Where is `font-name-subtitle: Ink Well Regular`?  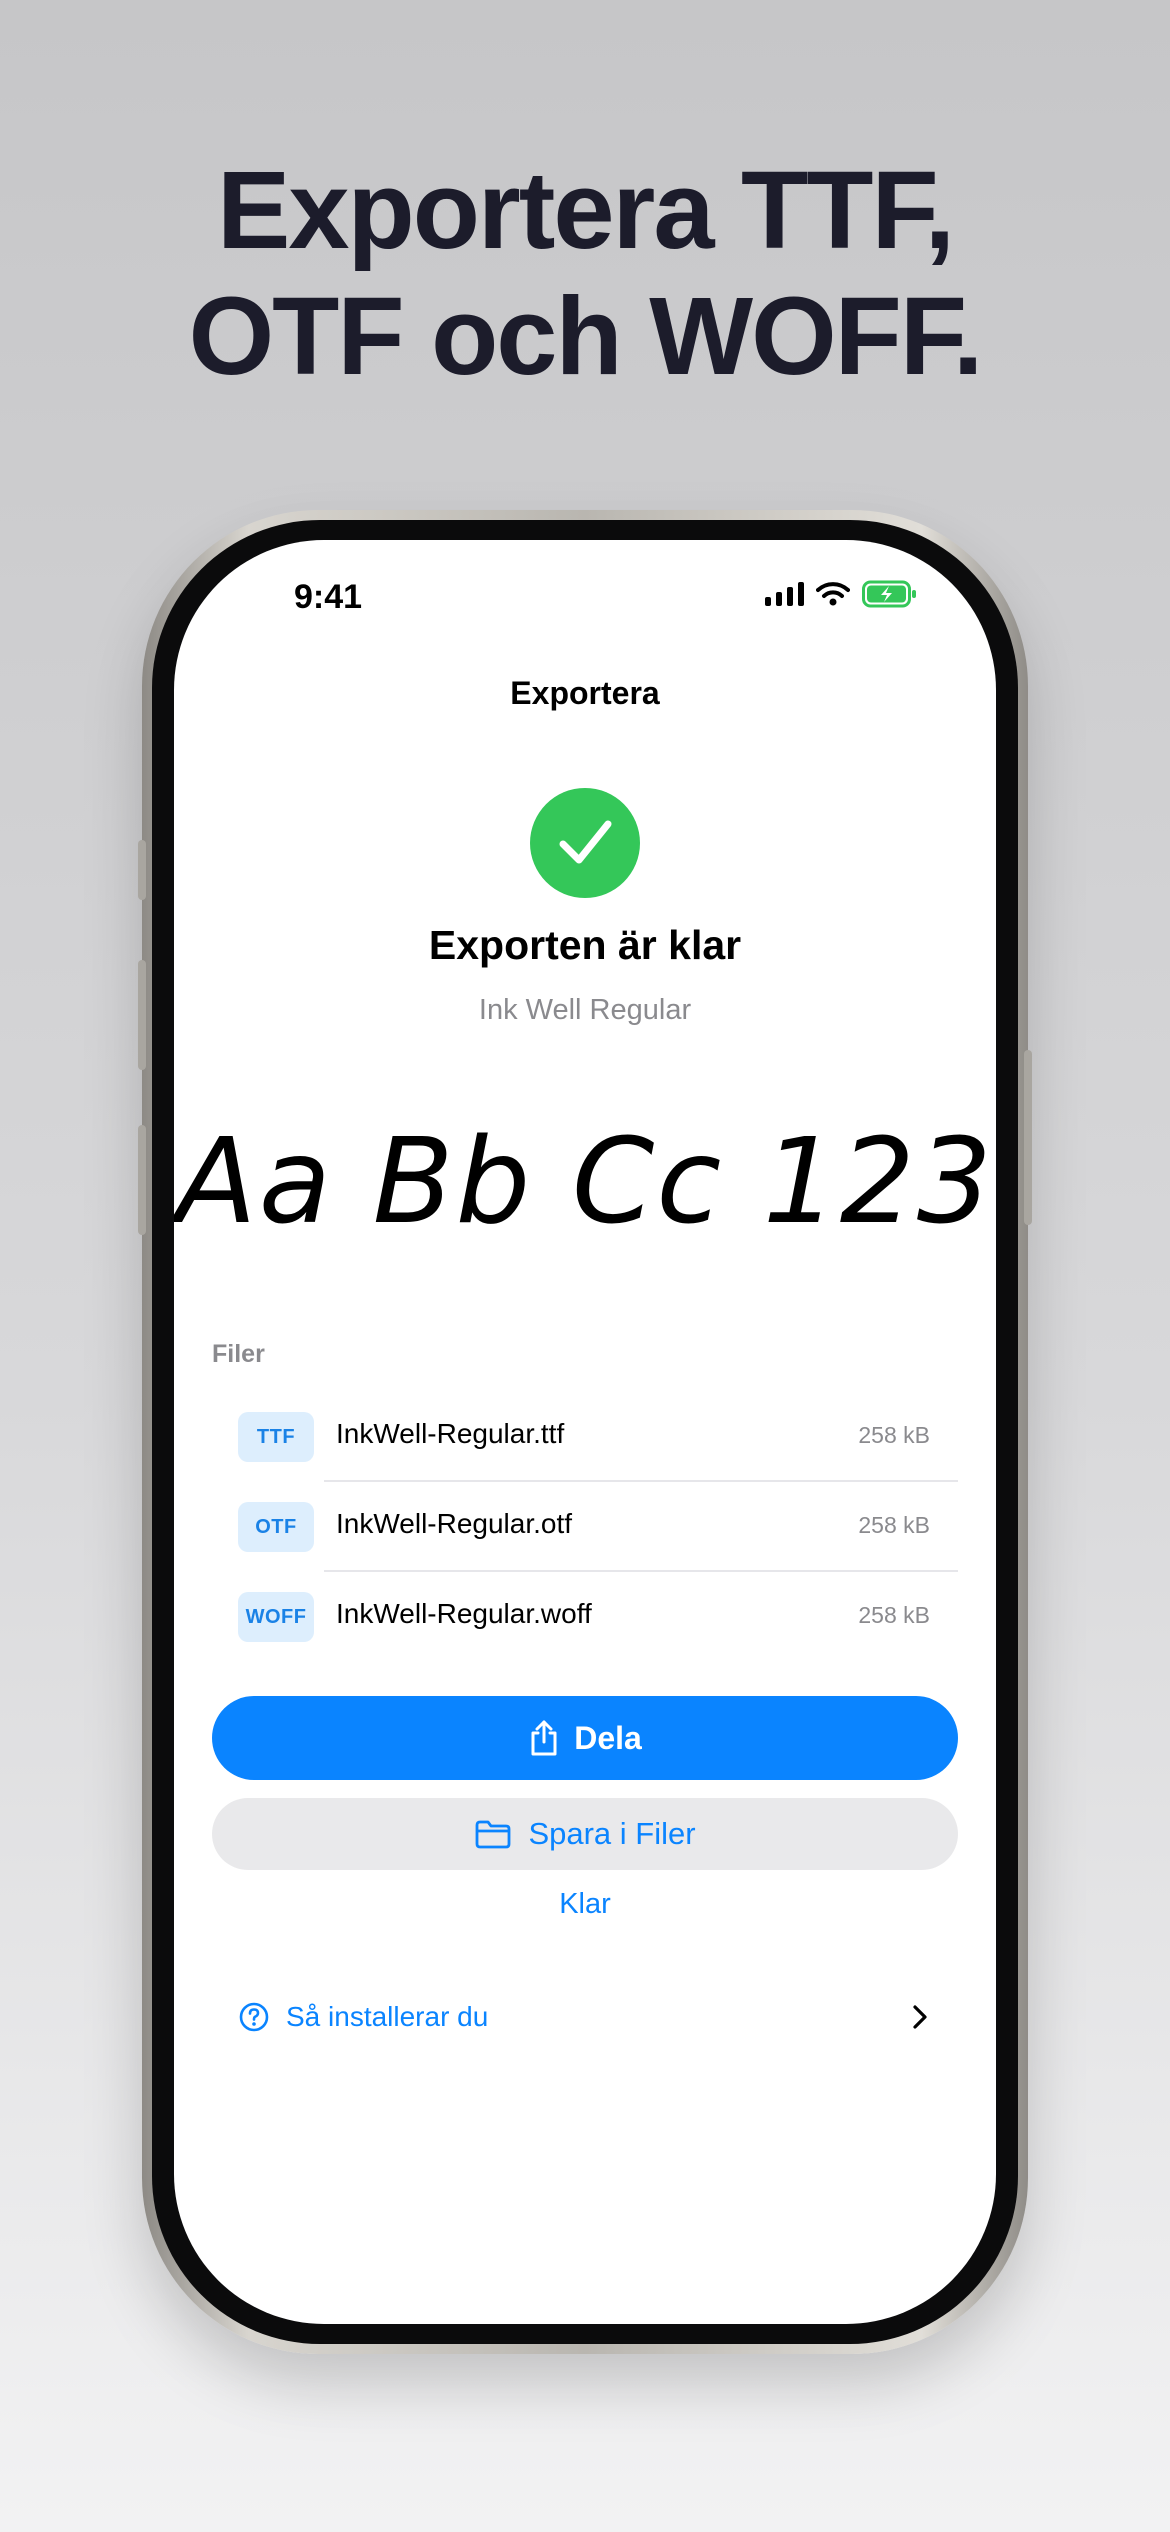 font-name-subtitle: Ink Well Regular is located at coordinates (585, 1010).